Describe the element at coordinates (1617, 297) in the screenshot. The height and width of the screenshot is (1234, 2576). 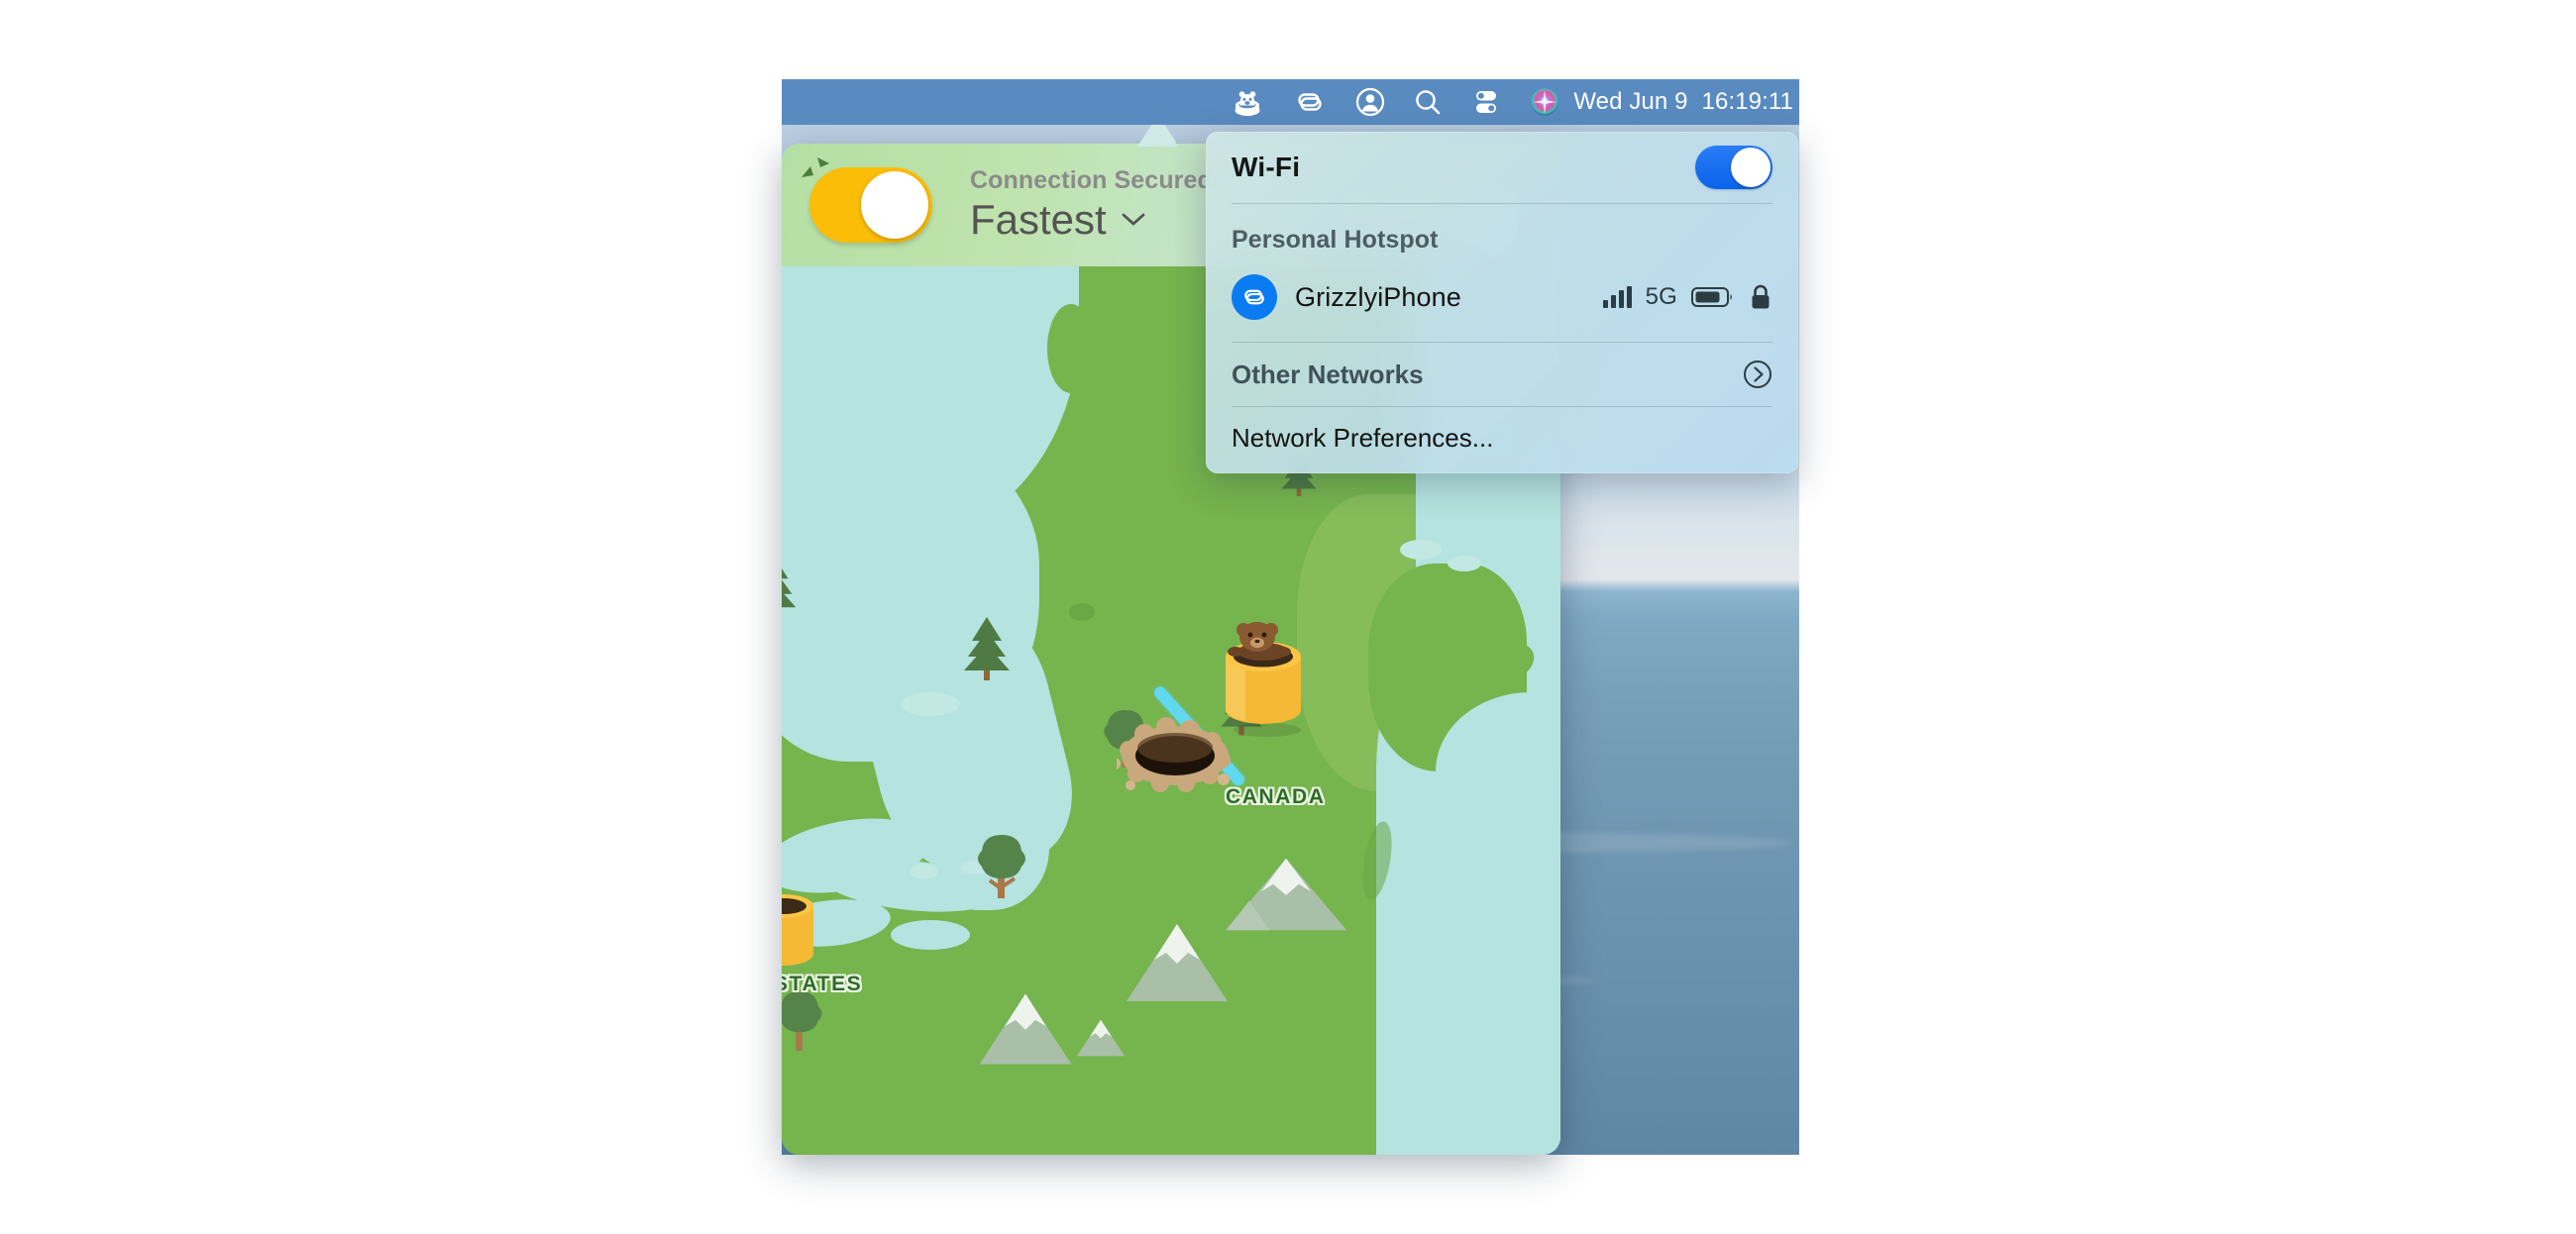
I see `signal-strength-icon` at that location.